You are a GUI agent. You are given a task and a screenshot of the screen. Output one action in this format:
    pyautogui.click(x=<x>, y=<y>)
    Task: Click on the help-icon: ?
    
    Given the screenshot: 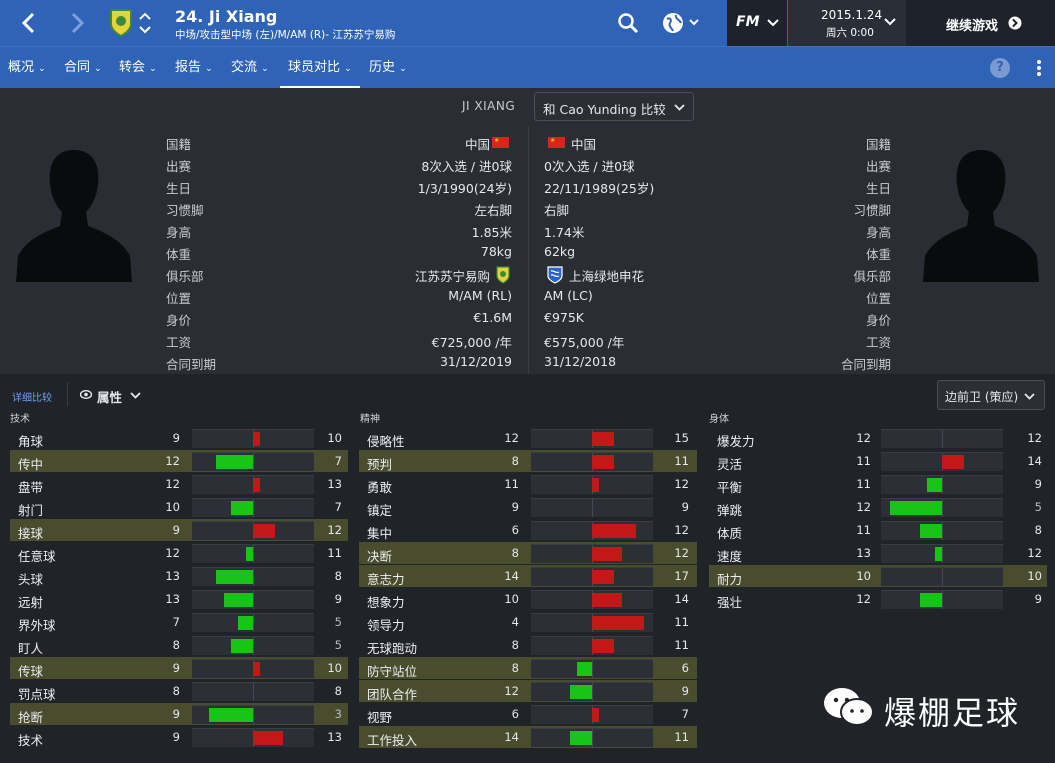 What is the action you would take?
    pyautogui.click(x=1000, y=68)
    